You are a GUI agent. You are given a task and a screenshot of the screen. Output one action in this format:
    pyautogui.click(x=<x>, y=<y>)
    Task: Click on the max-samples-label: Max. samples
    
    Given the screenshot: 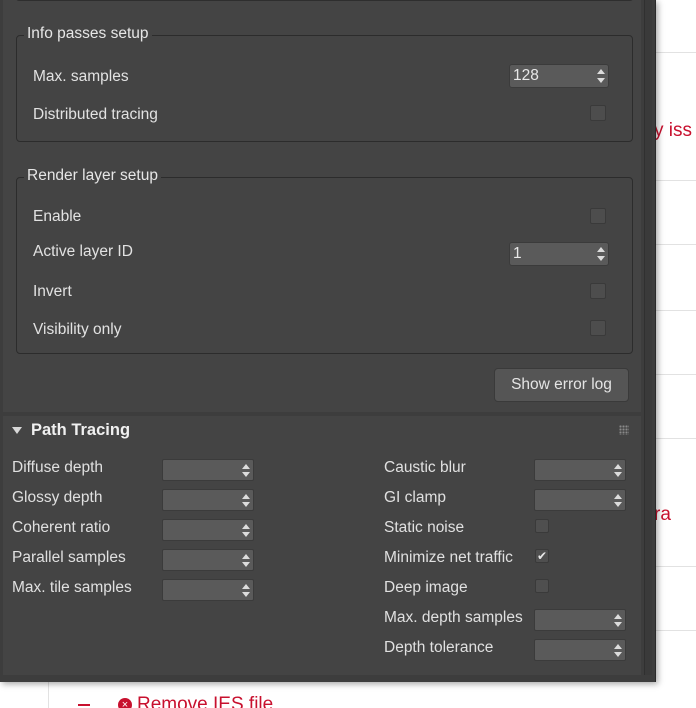 What is the action you would take?
    pyautogui.click(x=81, y=76)
    